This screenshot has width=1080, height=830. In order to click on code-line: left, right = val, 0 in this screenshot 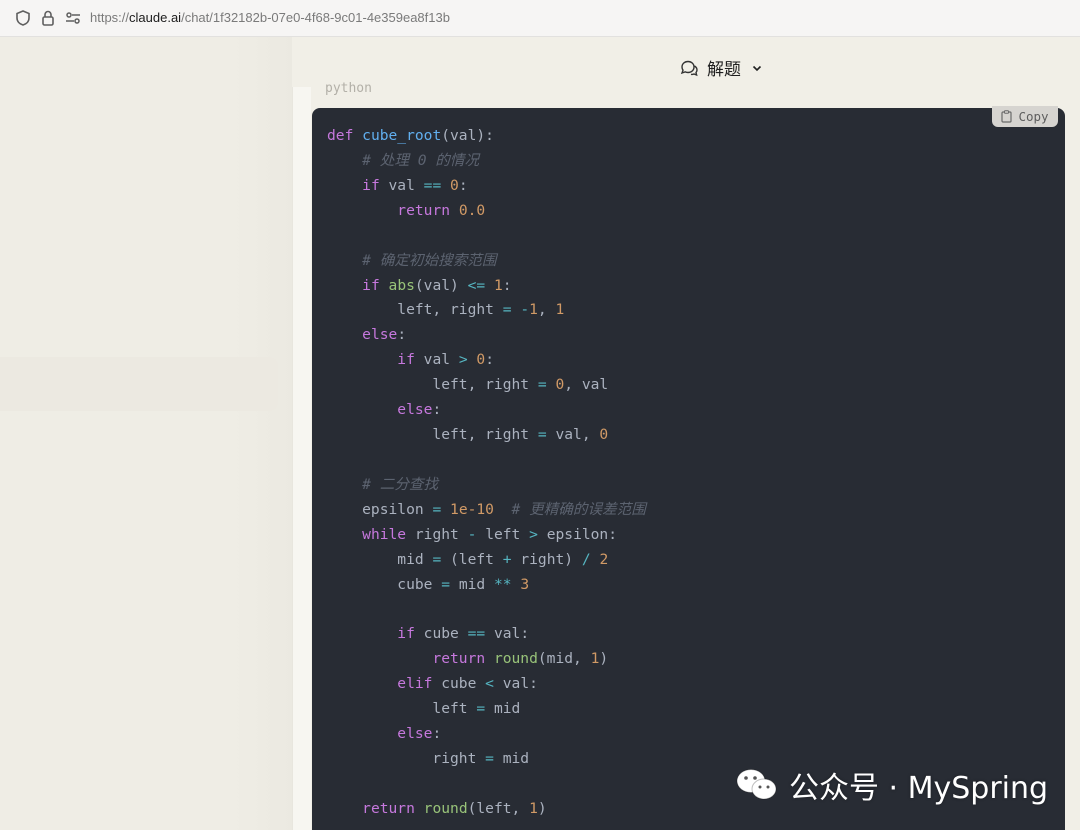, I will do `click(468, 435)`.